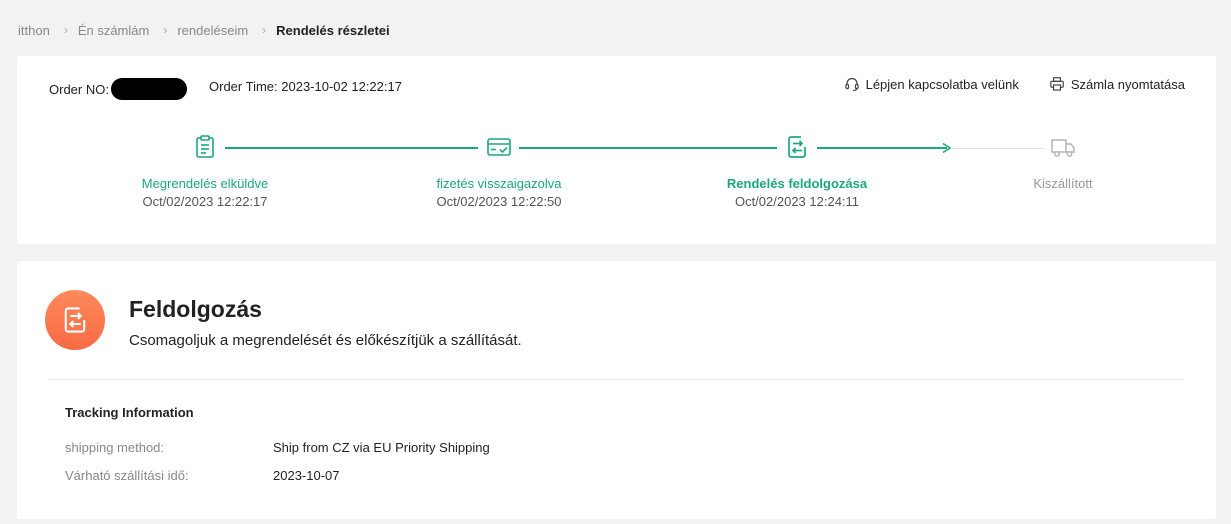  What do you see at coordinates (115, 447) in the screenshot?
I see `tracking-key: shipping method:` at bounding box center [115, 447].